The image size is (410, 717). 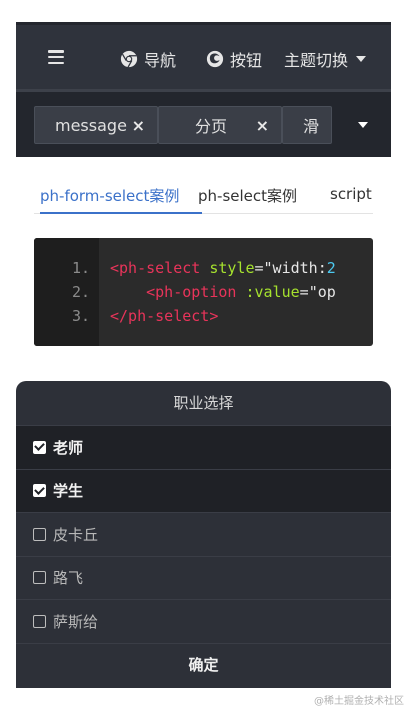 I want to click on nav-item-theme-switch: 主题切换, so click(x=325, y=59).